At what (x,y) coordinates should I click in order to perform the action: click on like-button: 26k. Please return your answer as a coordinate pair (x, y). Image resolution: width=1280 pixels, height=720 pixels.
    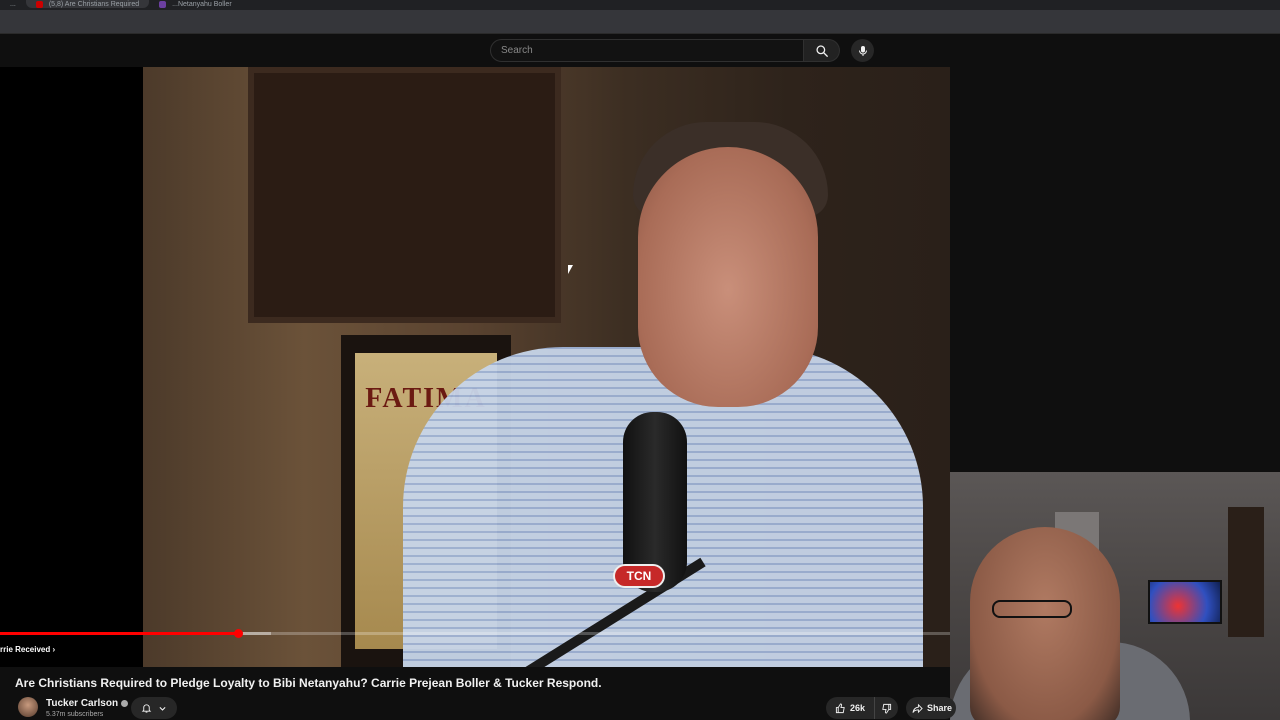
    Looking at the image, I should click on (850, 708).